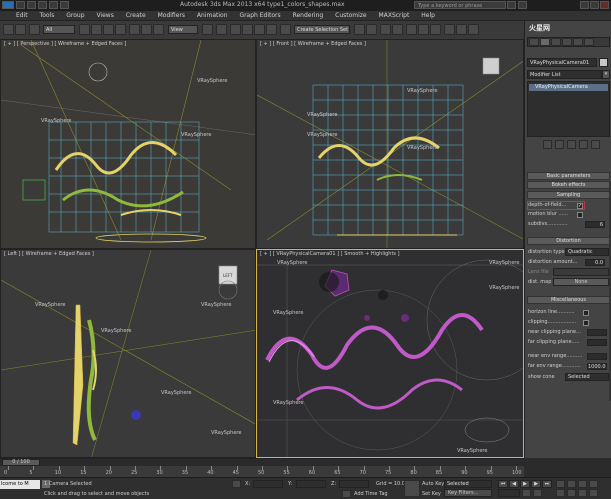 This screenshot has width=611, height=499. I want to click on menu-modifiers: Modifiers, so click(171, 16).